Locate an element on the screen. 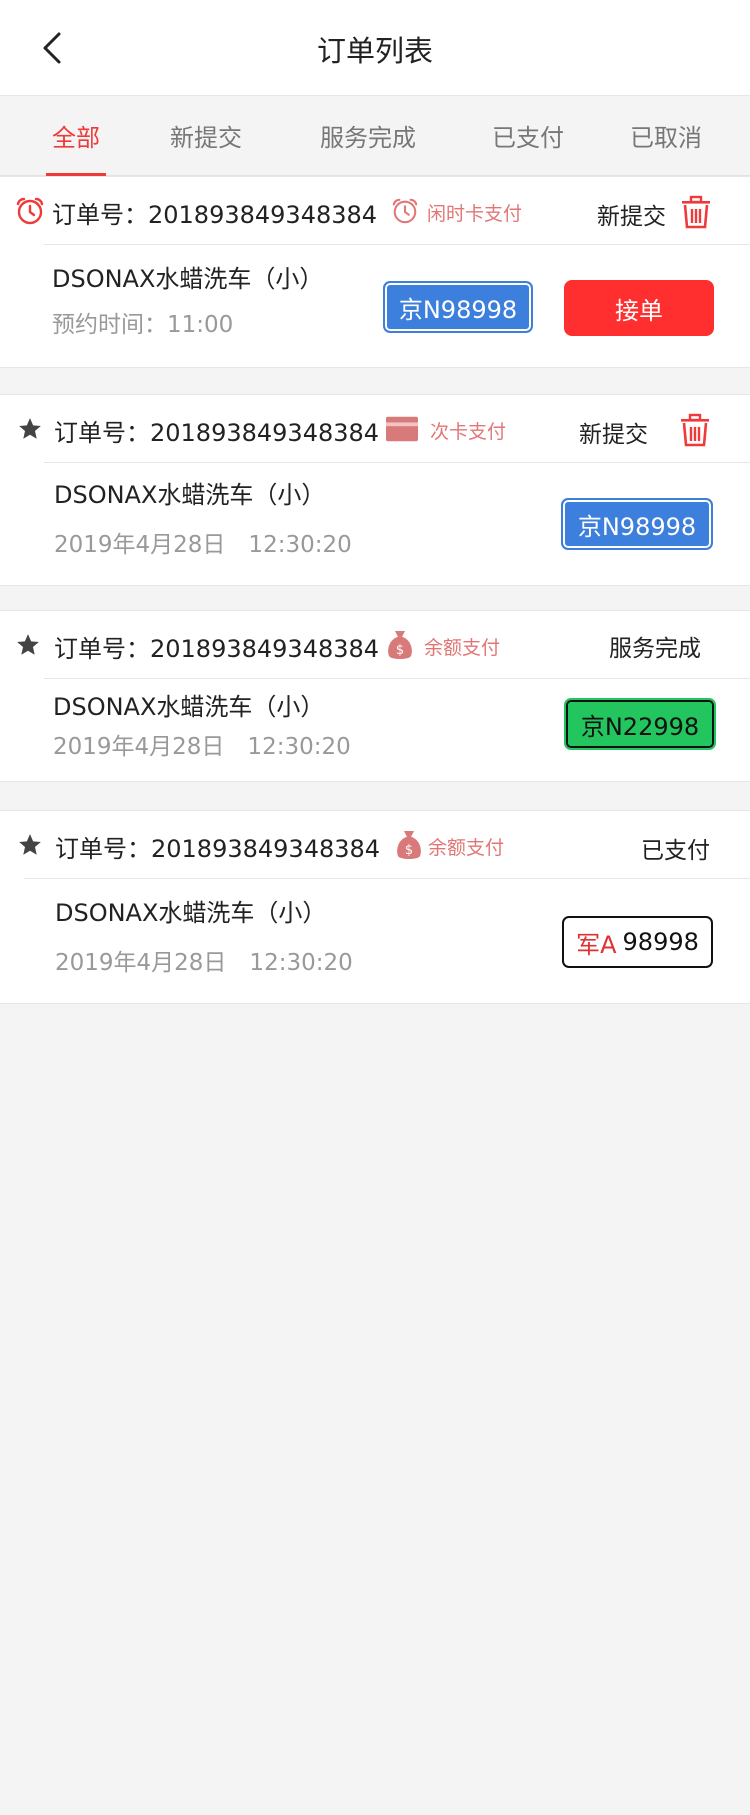 The height and width of the screenshot is (1815, 750). tab-service-done: 服务完成 is located at coordinates (368, 136).